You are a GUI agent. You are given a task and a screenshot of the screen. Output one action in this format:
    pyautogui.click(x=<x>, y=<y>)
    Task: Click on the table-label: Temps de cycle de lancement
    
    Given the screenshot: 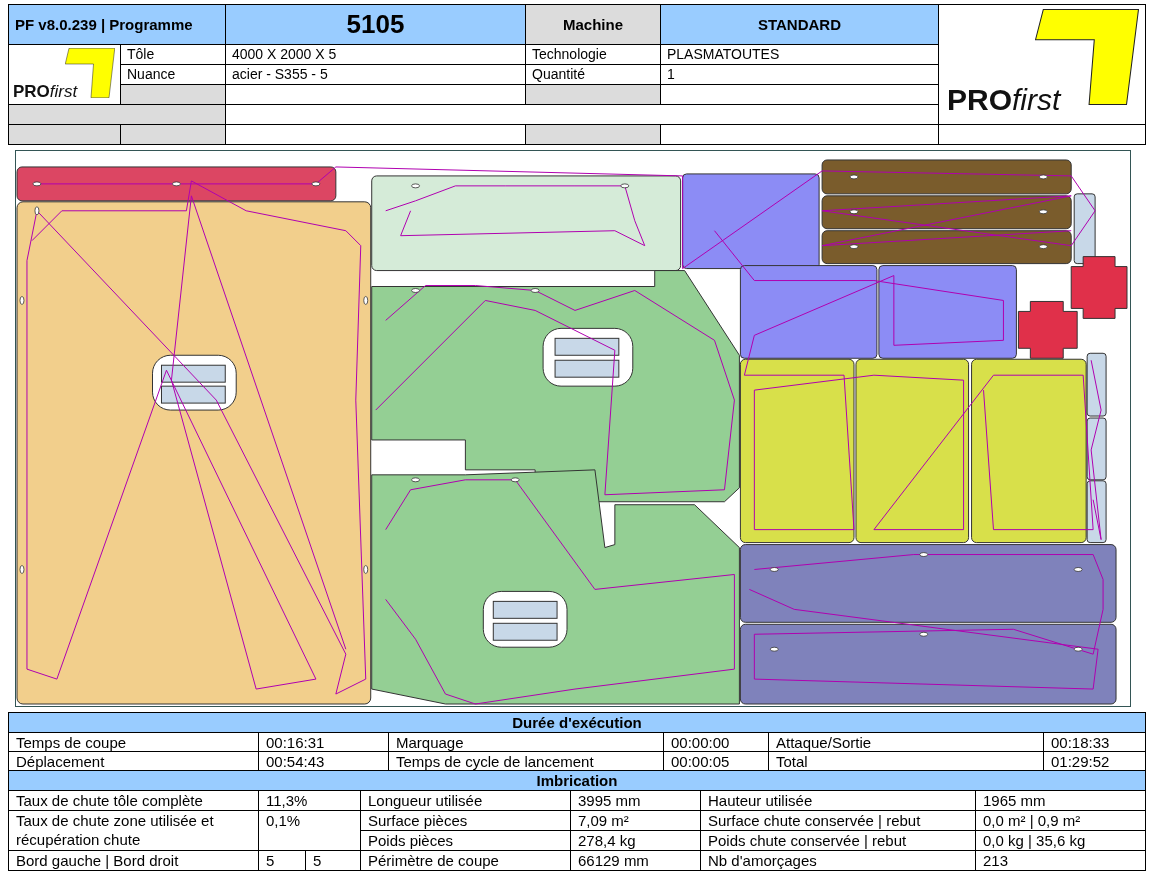 What is the action you would take?
    pyautogui.click(x=526, y=761)
    